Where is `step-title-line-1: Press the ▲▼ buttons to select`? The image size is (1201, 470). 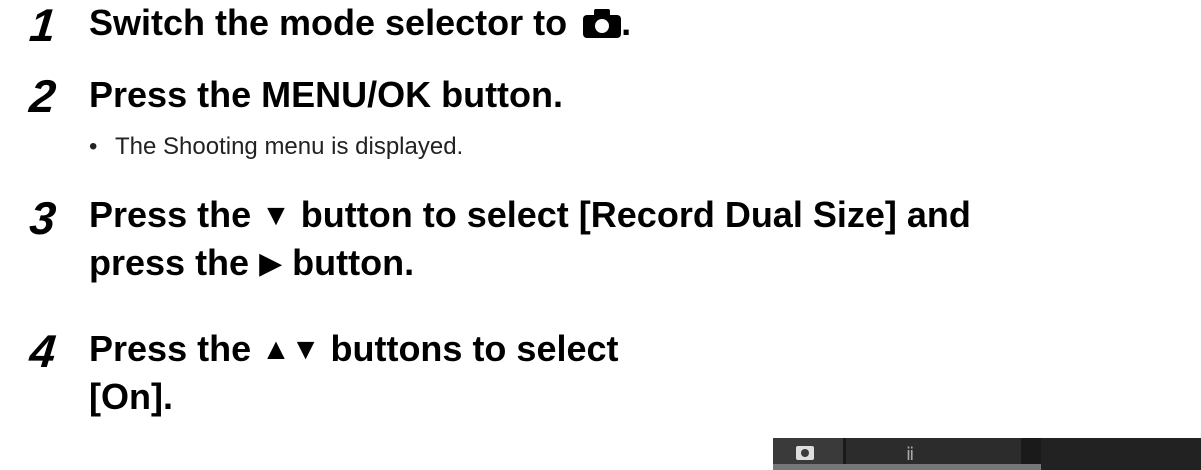 step-title-line-1: Press the ▲▼ buttons to select is located at coordinates (354, 349).